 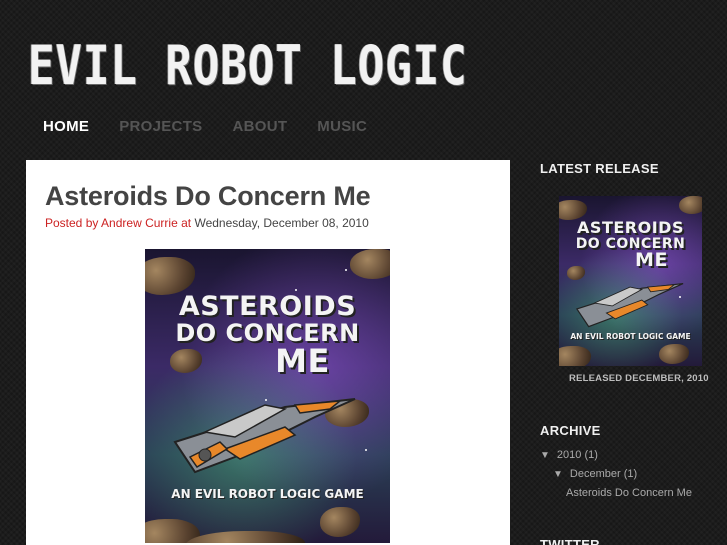 I want to click on post-author: Andrew Currie, so click(x=139, y=223).